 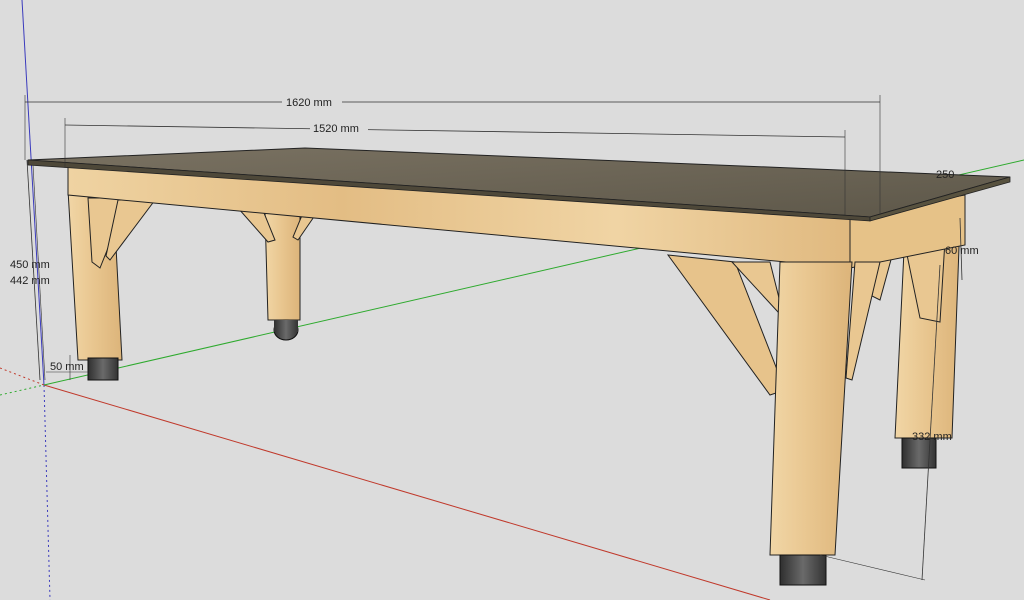 I want to click on leg-front-left, so click(x=111, y=285).